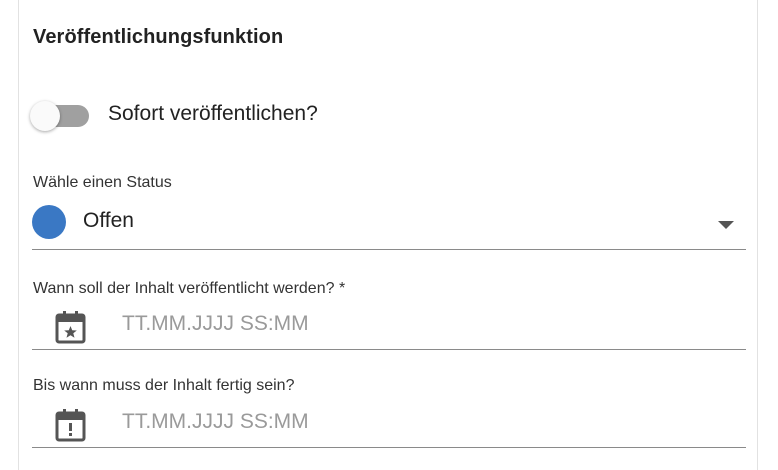 This screenshot has height=470, width=778. I want to click on due-date-field, so click(389, 423).